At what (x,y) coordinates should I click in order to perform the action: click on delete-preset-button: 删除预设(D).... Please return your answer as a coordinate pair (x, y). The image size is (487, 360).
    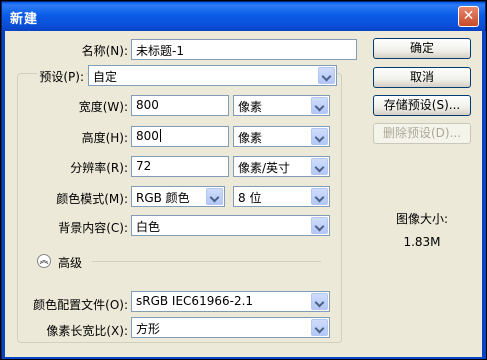
    Looking at the image, I should click on (422, 133).